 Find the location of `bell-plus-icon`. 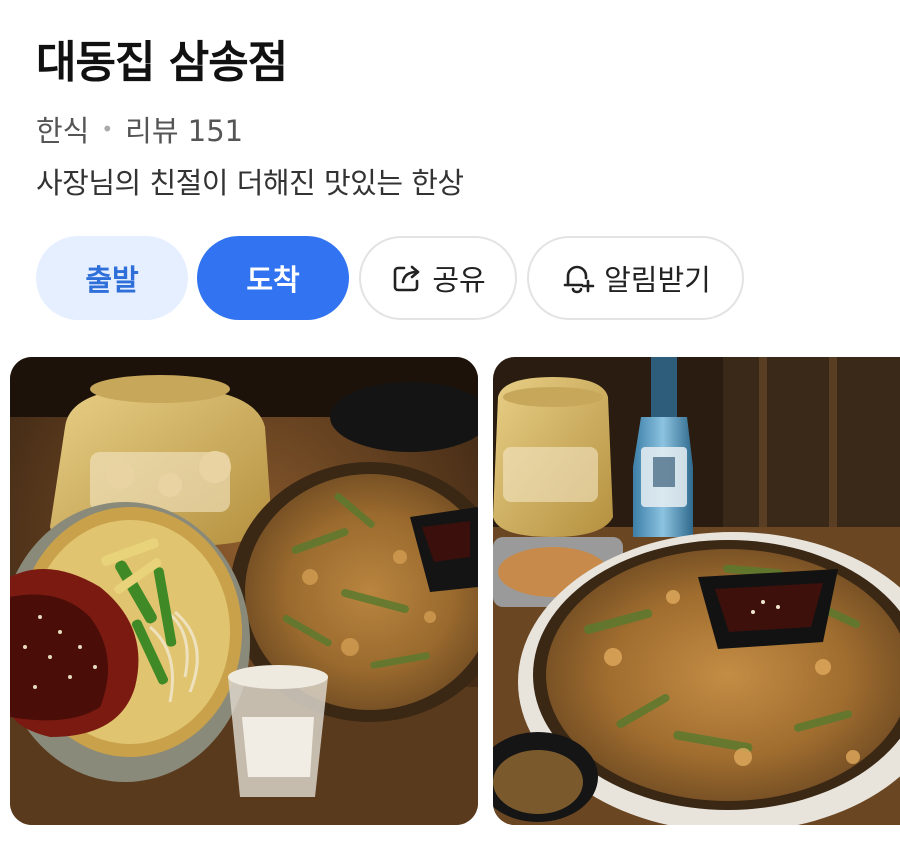

bell-plus-icon is located at coordinates (578, 278).